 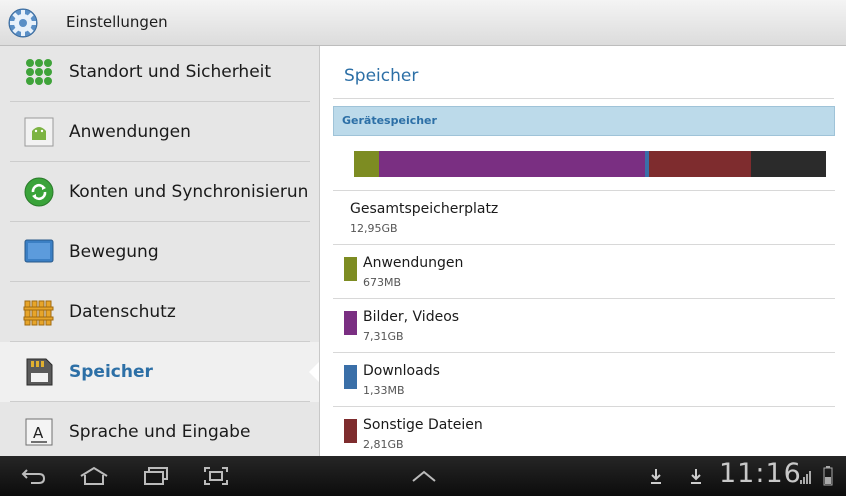 What do you see at coordinates (39, 312) in the screenshot?
I see `privacy-fence-icon` at bounding box center [39, 312].